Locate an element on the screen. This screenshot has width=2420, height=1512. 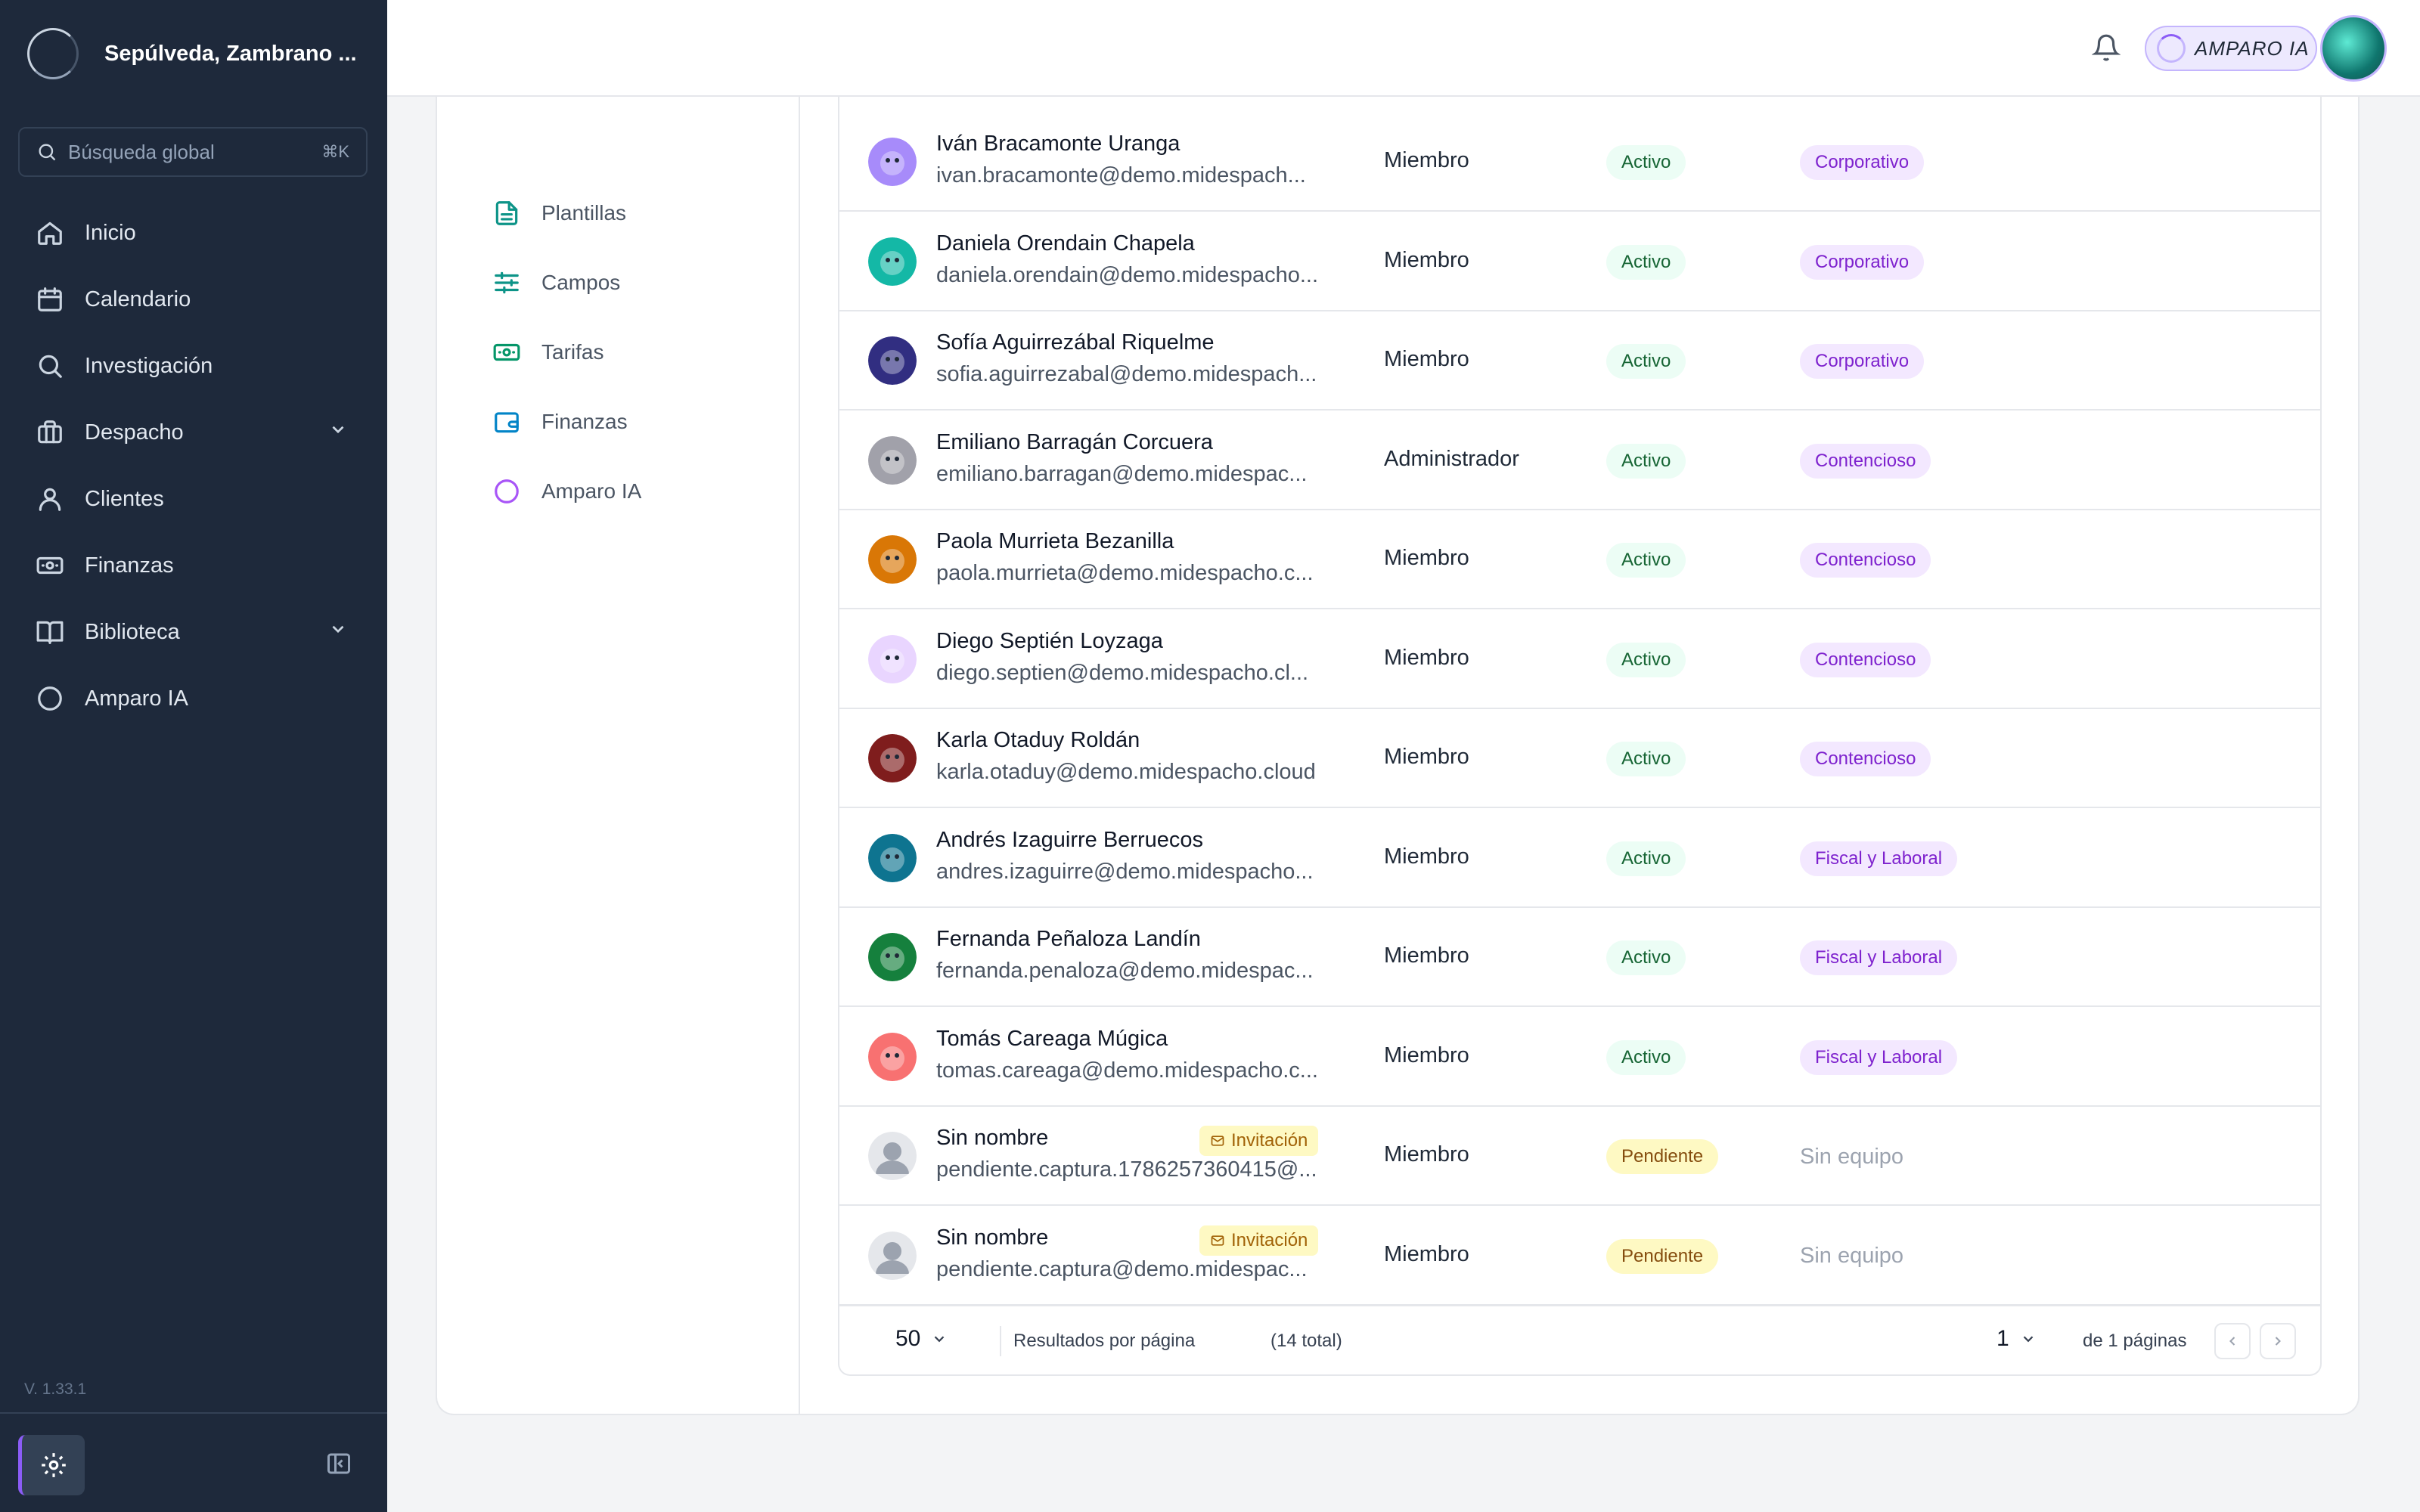
briefcase-icon is located at coordinates (50, 432).